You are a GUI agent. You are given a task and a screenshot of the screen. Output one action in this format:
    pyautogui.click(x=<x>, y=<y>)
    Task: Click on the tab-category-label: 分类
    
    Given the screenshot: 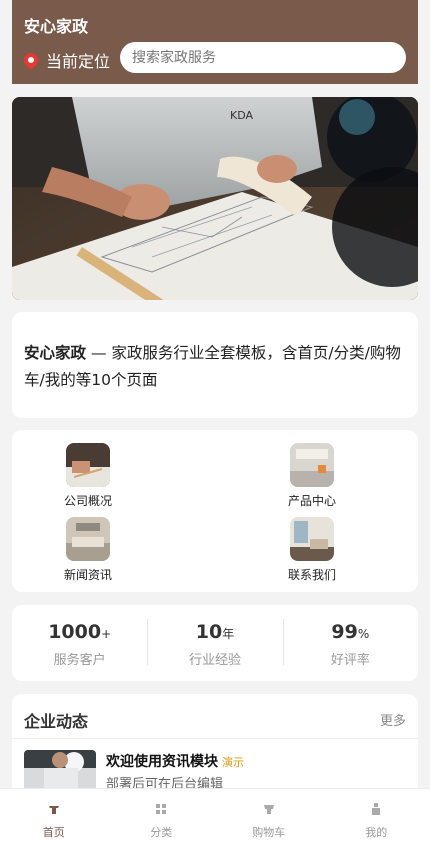 What is the action you would take?
    pyautogui.click(x=161, y=832)
    